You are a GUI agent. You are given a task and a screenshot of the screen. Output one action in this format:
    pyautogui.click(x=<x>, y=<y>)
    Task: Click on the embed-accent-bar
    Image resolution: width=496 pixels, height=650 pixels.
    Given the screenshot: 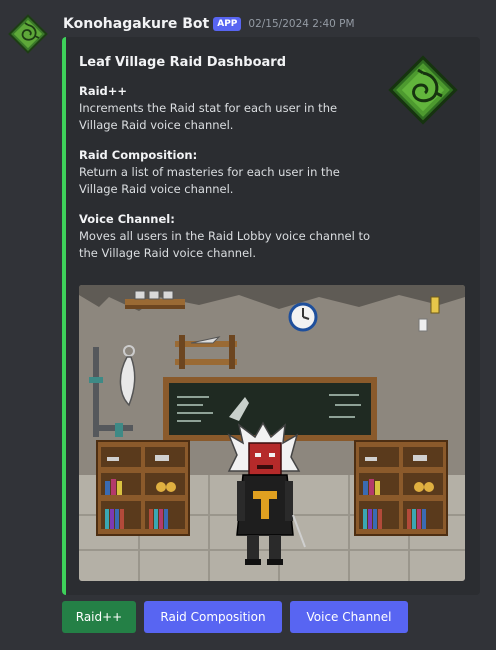 What is the action you would take?
    pyautogui.click(x=64, y=316)
    